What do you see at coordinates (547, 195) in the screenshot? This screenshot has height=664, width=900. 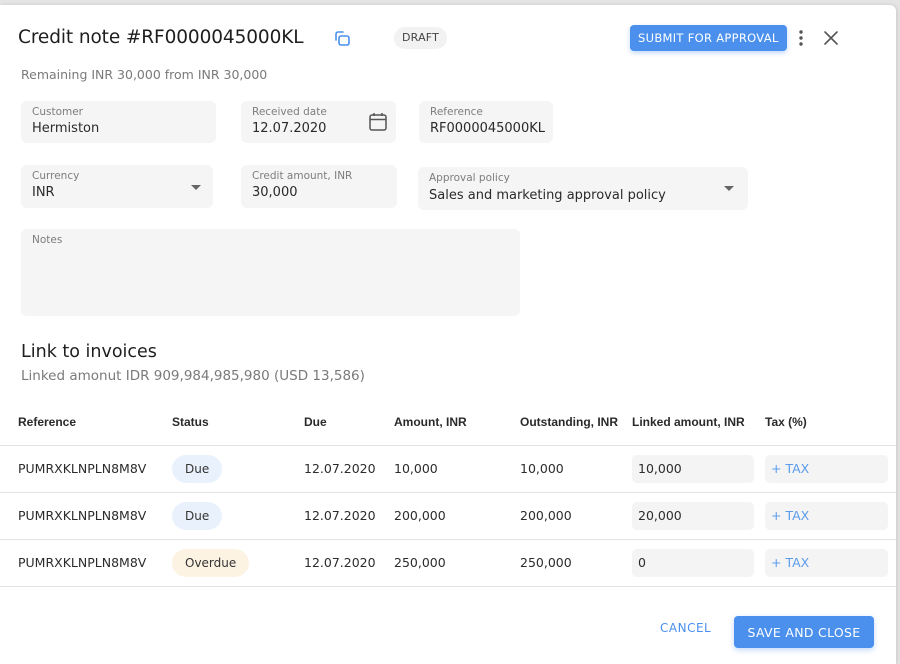 I see `approval-policy-value: Sales and marketing approval policy` at bounding box center [547, 195].